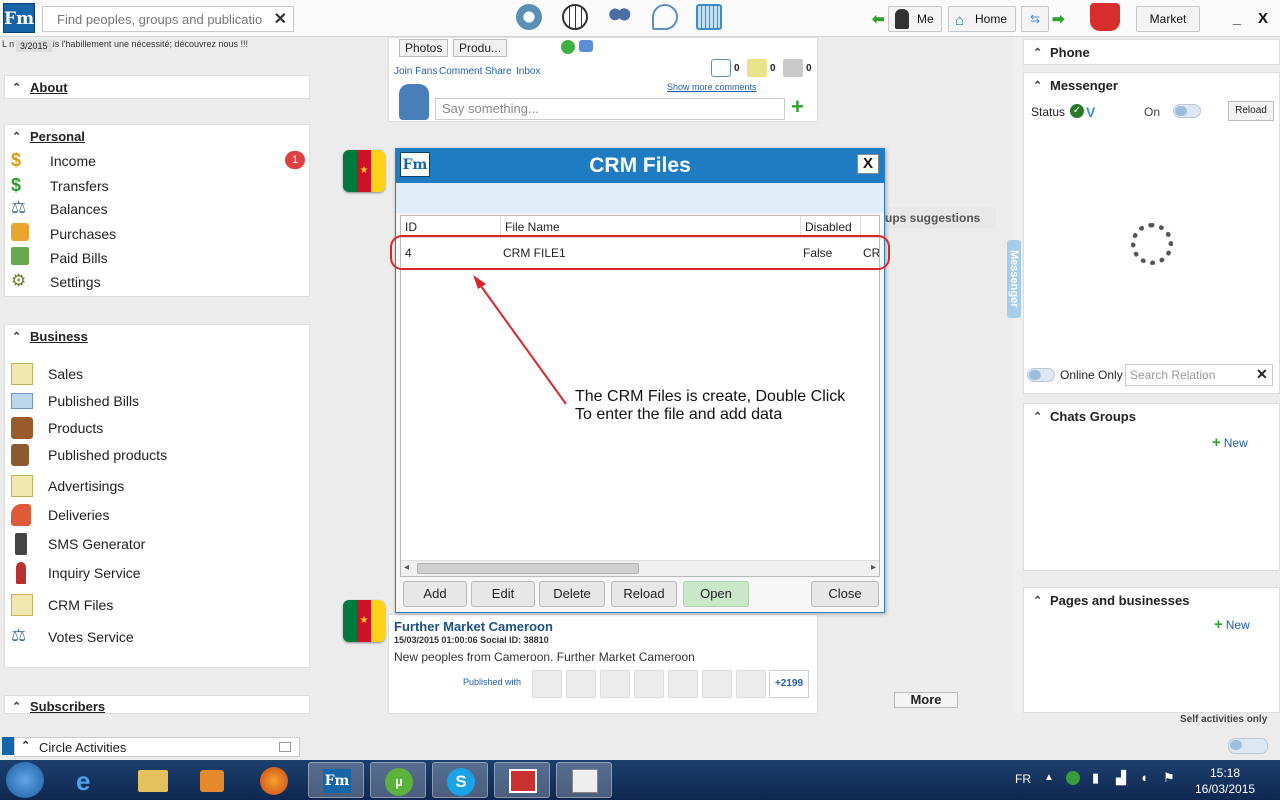 The image size is (1280, 800). Describe the element at coordinates (83, 747) in the screenshot. I see `circle-activities-label: Circle Activities` at that location.